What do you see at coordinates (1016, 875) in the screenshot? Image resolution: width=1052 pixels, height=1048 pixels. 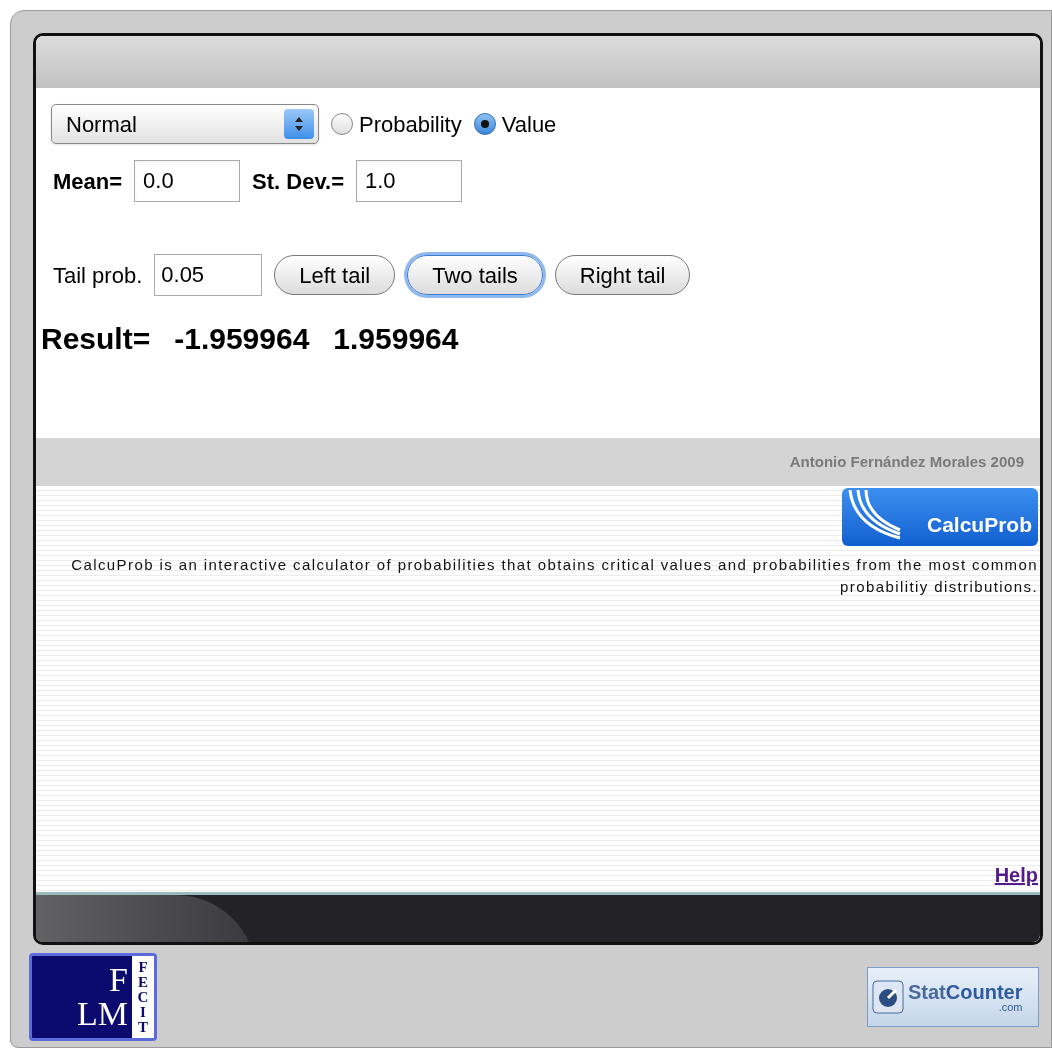 I see `help-link: Help` at bounding box center [1016, 875].